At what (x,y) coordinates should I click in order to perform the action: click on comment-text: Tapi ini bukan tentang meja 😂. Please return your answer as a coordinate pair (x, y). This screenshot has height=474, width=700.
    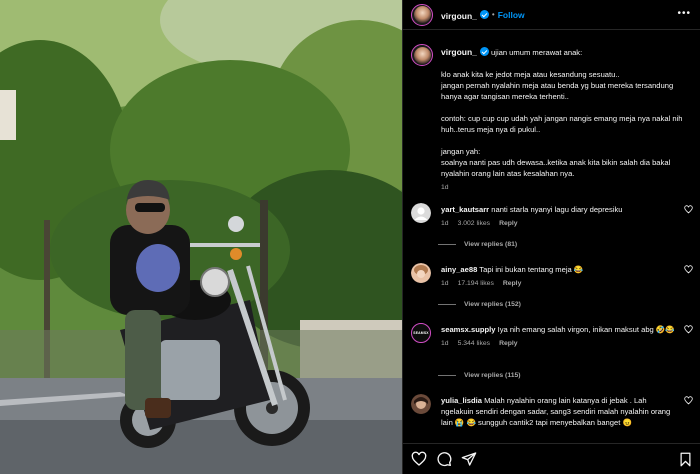
    Looking at the image, I should click on (531, 269).